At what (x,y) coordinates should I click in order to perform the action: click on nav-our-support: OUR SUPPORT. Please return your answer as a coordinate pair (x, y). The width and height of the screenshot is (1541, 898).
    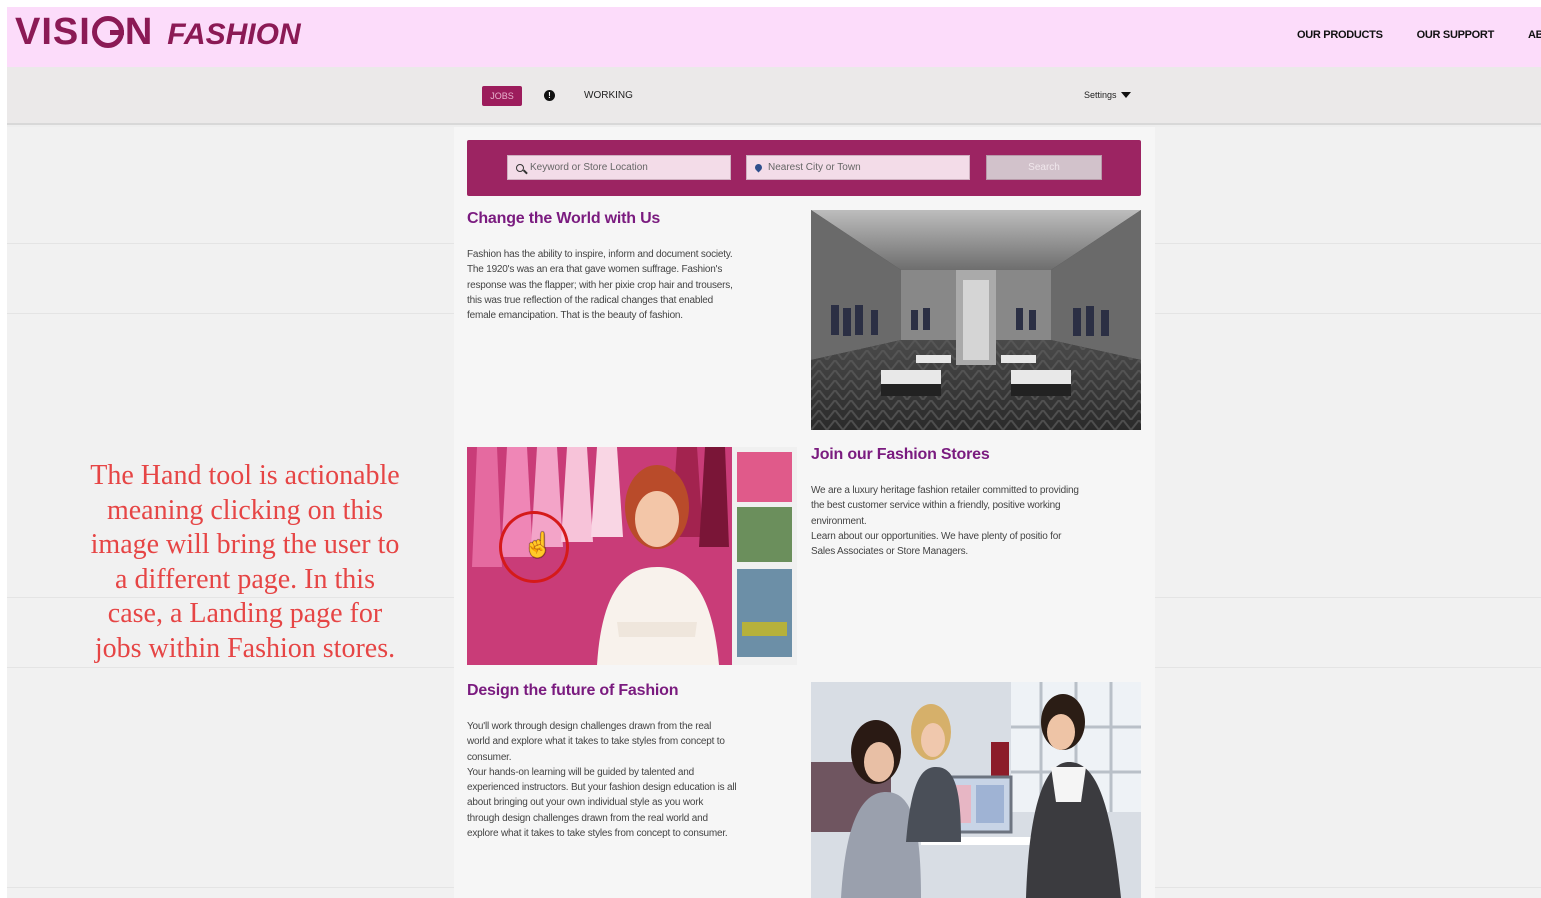
    Looking at the image, I should click on (1456, 35).